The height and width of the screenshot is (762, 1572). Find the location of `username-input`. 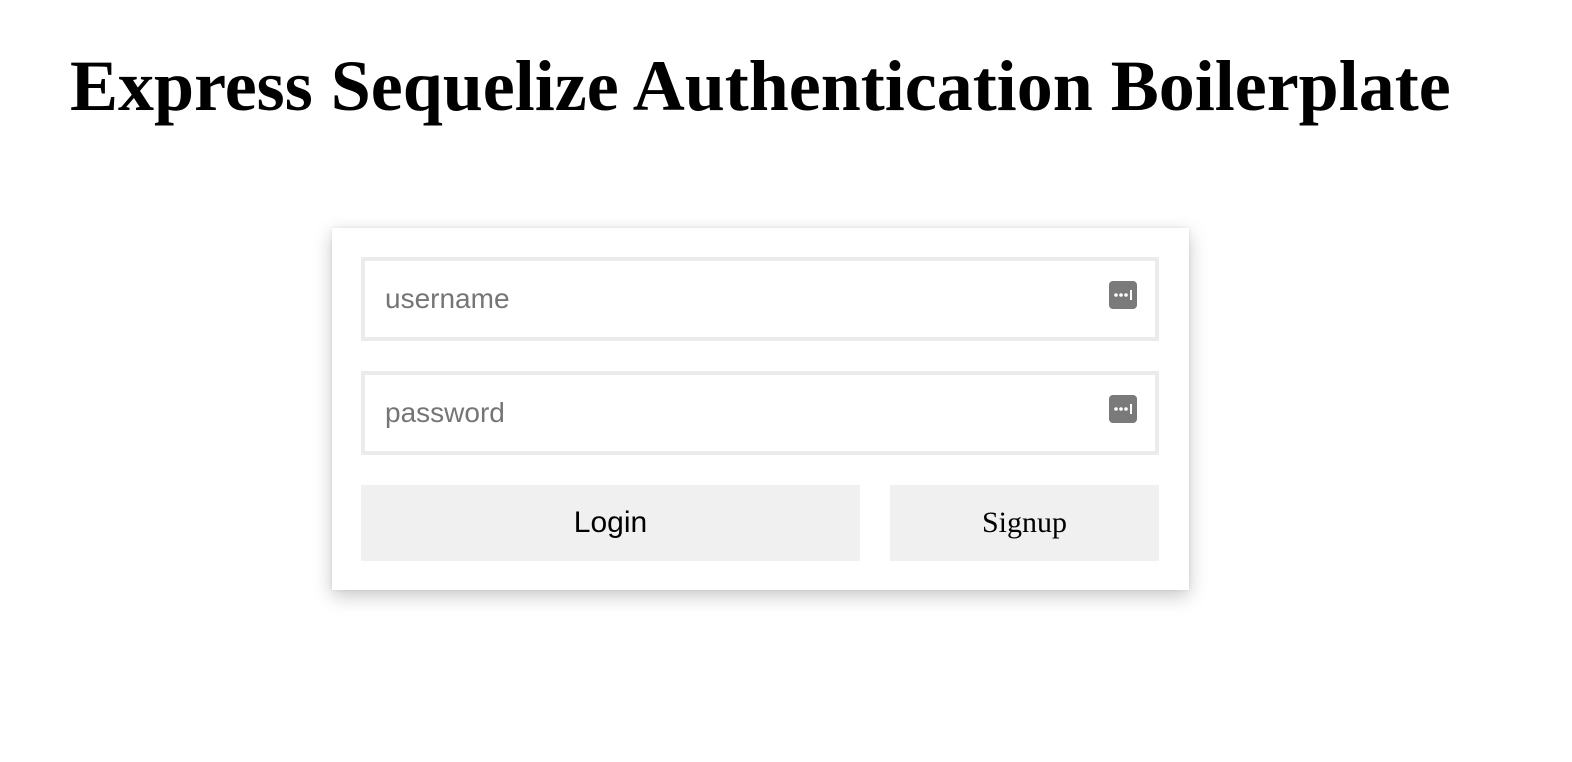

username-input is located at coordinates (760, 299).